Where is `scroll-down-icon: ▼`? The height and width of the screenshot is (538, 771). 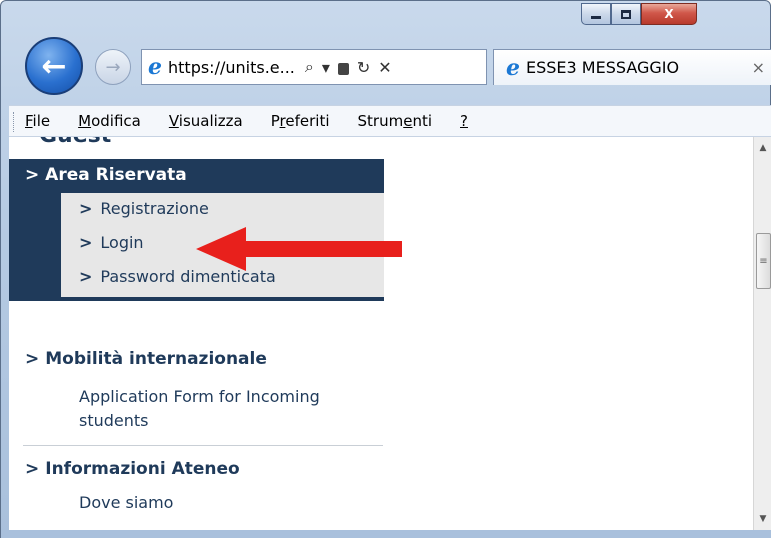
scroll-down-icon: ▼ is located at coordinates (762, 519).